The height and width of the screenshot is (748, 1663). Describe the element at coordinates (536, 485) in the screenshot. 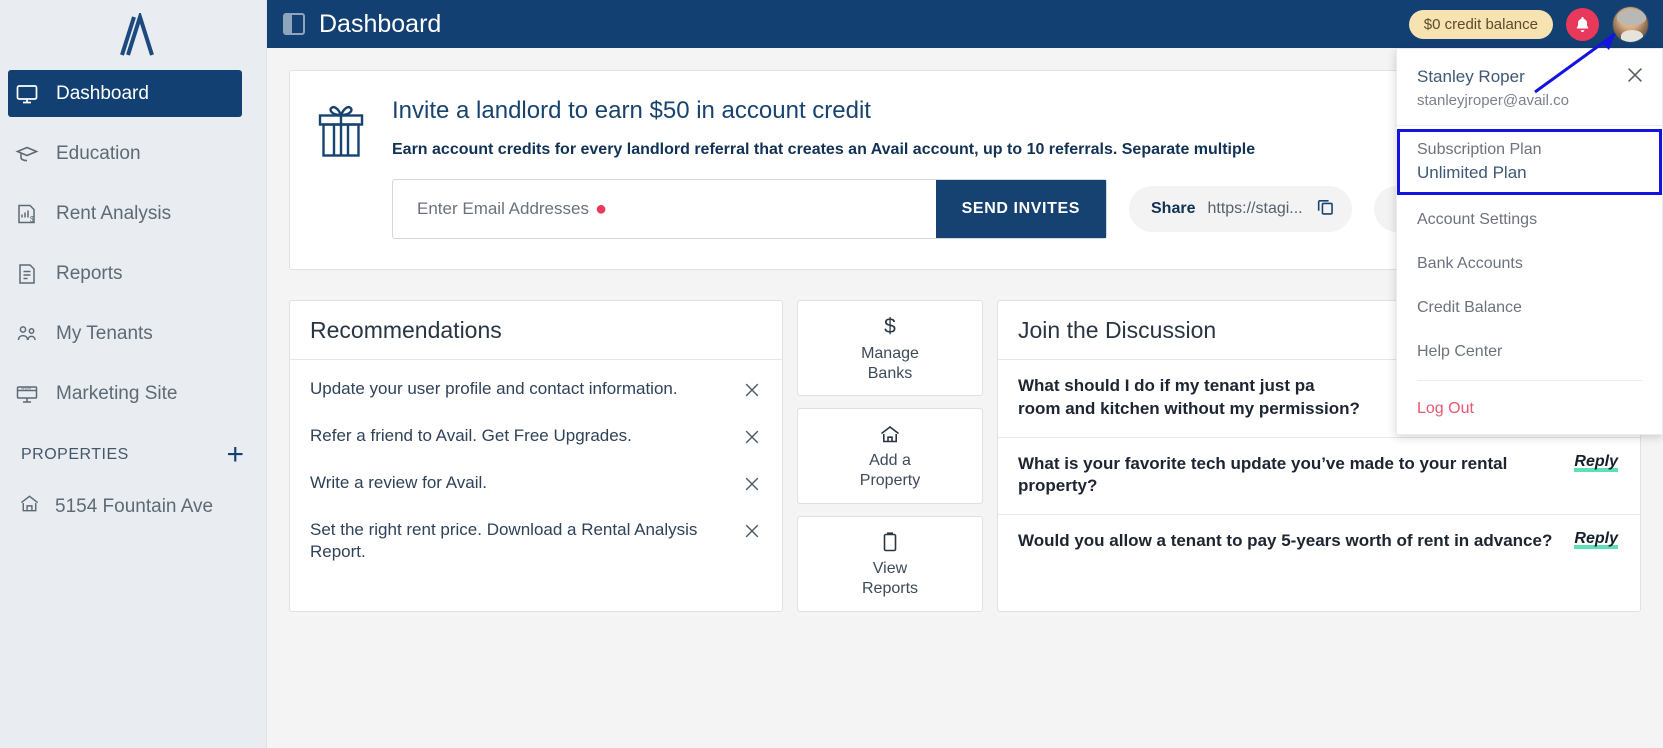

I see `list-item: Write a review for Avail.` at that location.